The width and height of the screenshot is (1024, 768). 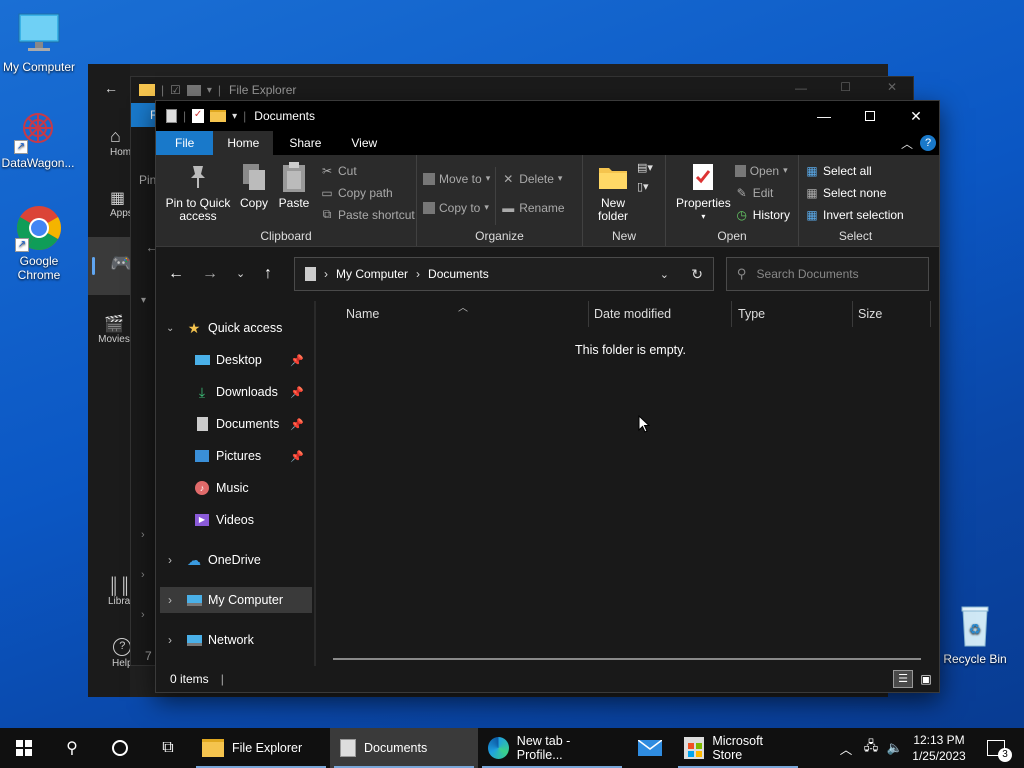 What do you see at coordinates (827, 274) in the screenshot?
I see `search-input: ⚲ Search Documents` at bounding box center [827, 274].